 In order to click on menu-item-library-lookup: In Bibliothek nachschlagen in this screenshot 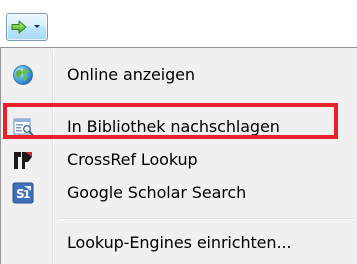, I will do `click(179, 127)`.